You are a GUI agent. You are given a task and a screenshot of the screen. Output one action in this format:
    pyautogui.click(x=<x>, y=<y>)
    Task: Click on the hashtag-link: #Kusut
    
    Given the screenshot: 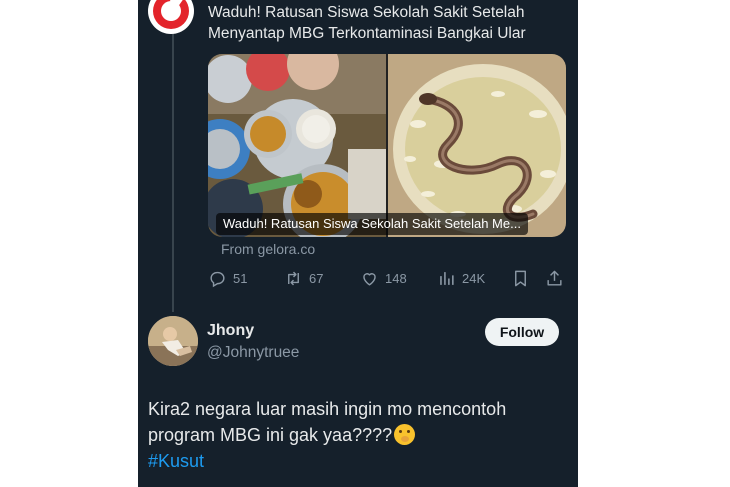 What is the action you would take?
    pyautogui.click(x=176, y=461)
    